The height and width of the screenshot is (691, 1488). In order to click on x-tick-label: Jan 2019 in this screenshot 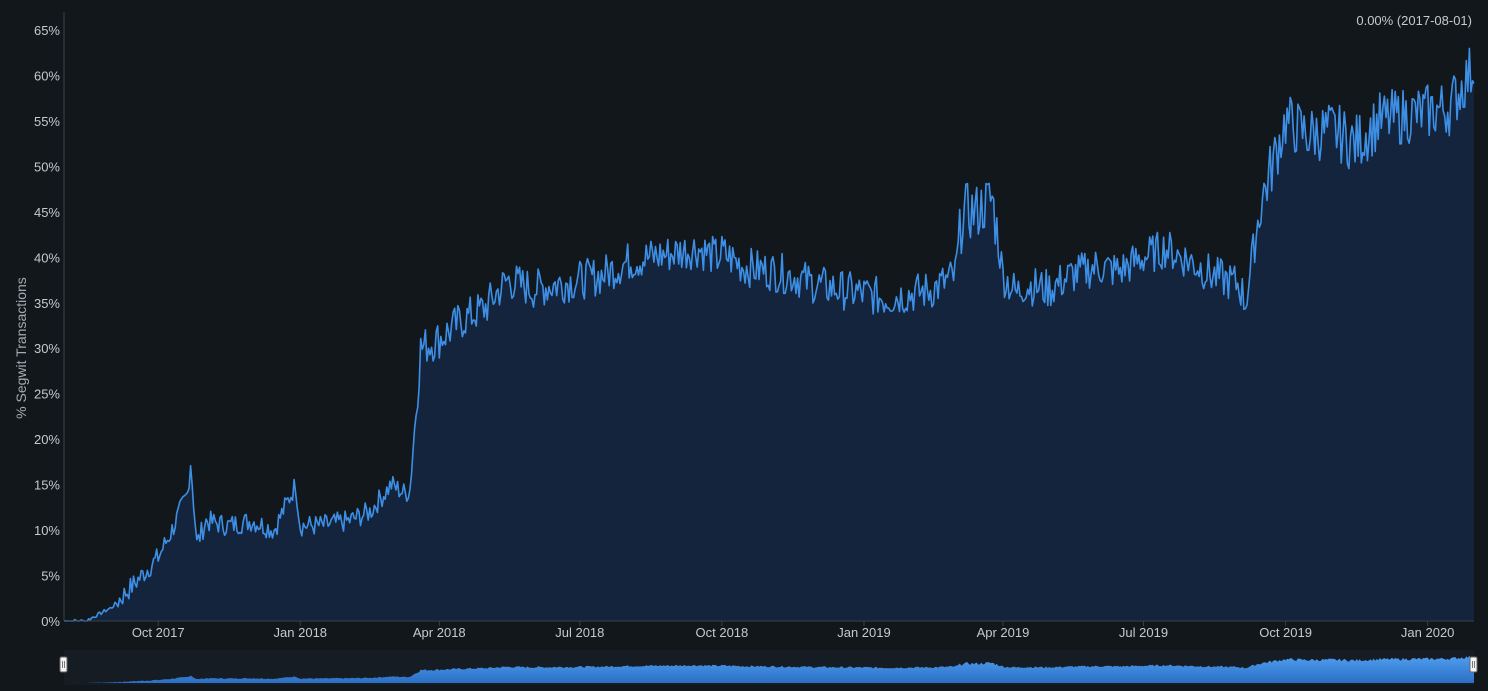, I will do `click(864, 632)`.